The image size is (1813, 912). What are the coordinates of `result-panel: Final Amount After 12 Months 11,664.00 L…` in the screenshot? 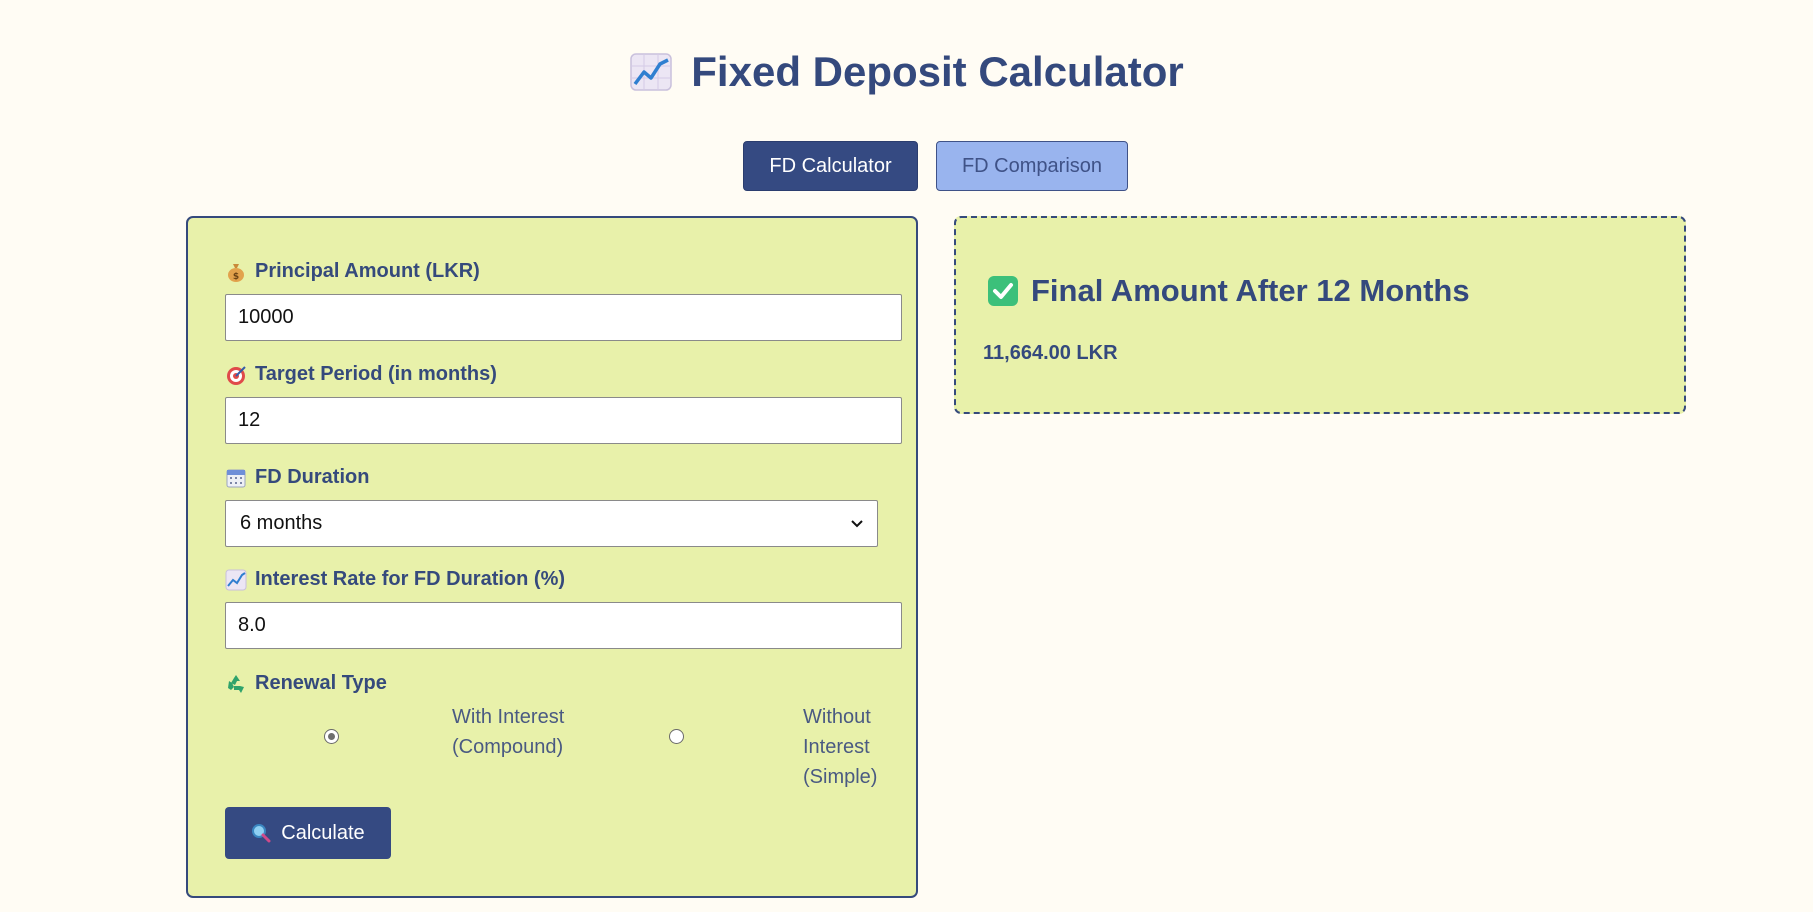 It's located at (1320, 315).